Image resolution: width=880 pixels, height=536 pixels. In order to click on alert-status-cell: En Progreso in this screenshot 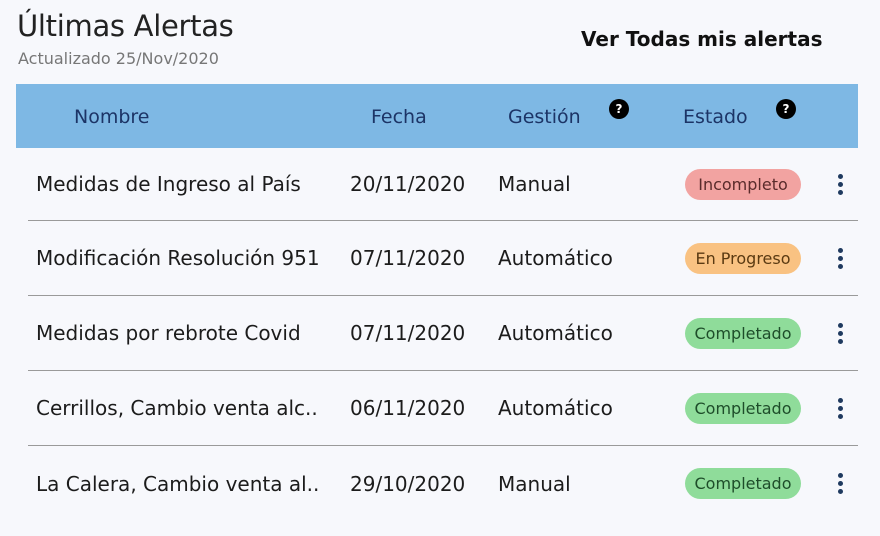, I will do `click(743, 258)`.